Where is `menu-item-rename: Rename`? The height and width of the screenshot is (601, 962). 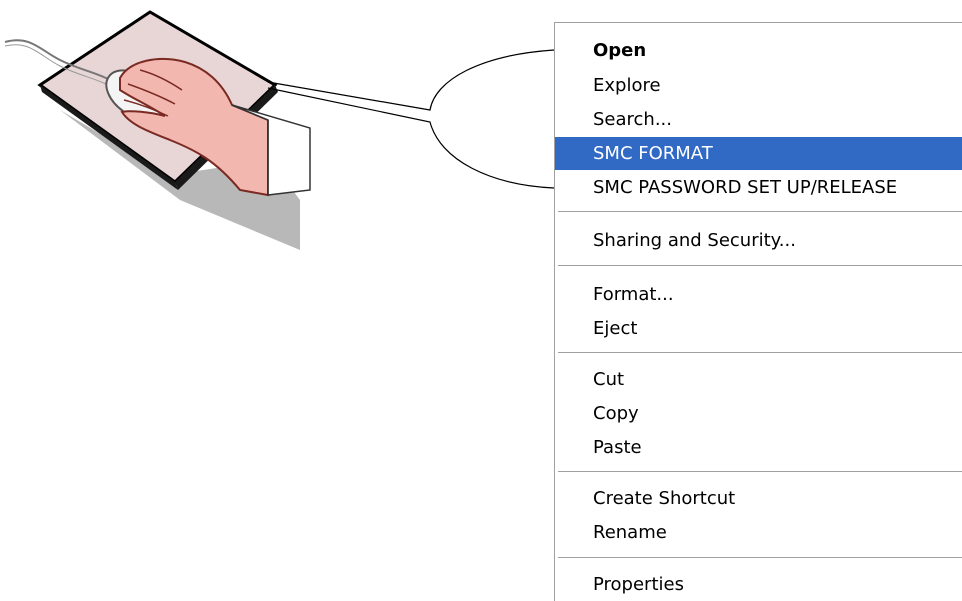 menu-item-rename: Rename is located at coordinates (758, 532).